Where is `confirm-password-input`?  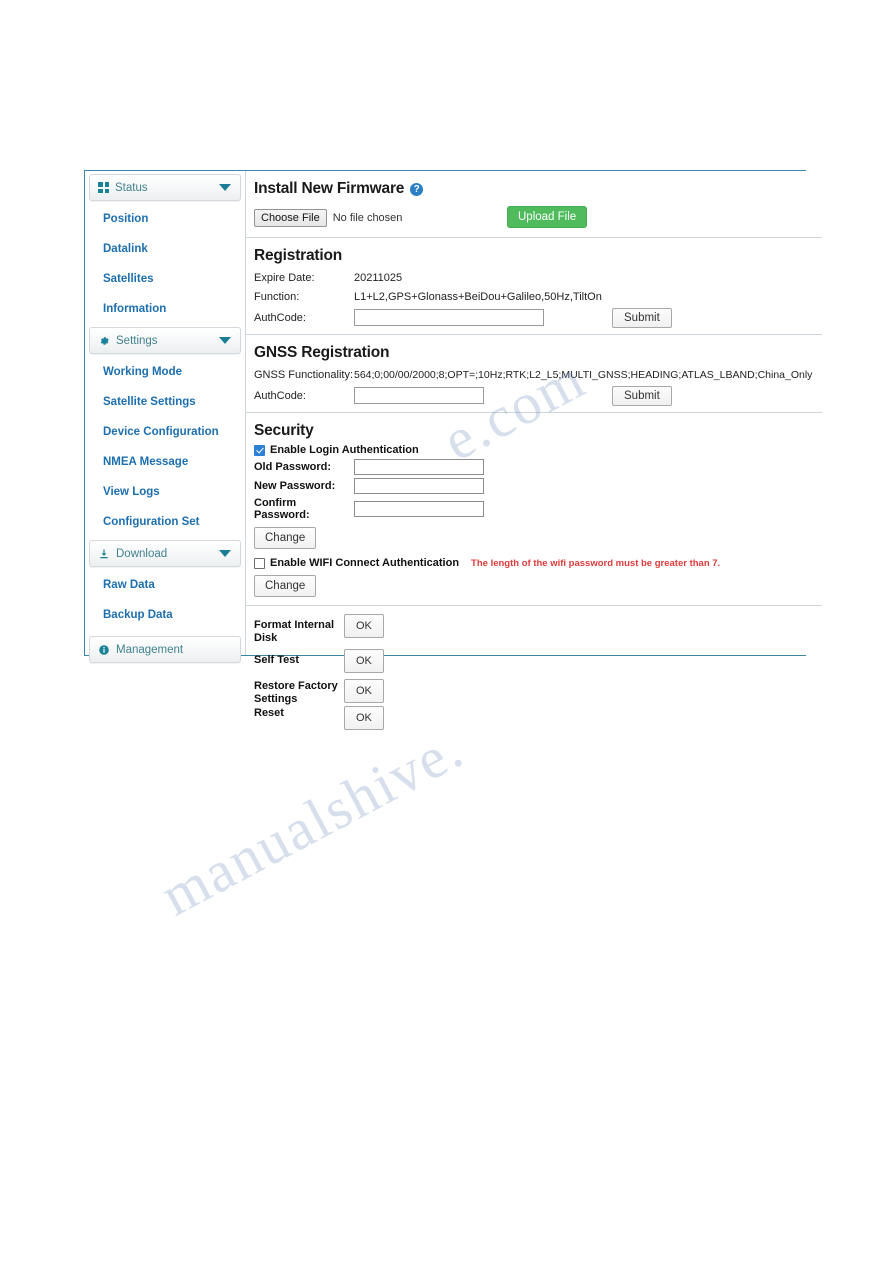 confirm-password-input is located at coordinates (419, 509).